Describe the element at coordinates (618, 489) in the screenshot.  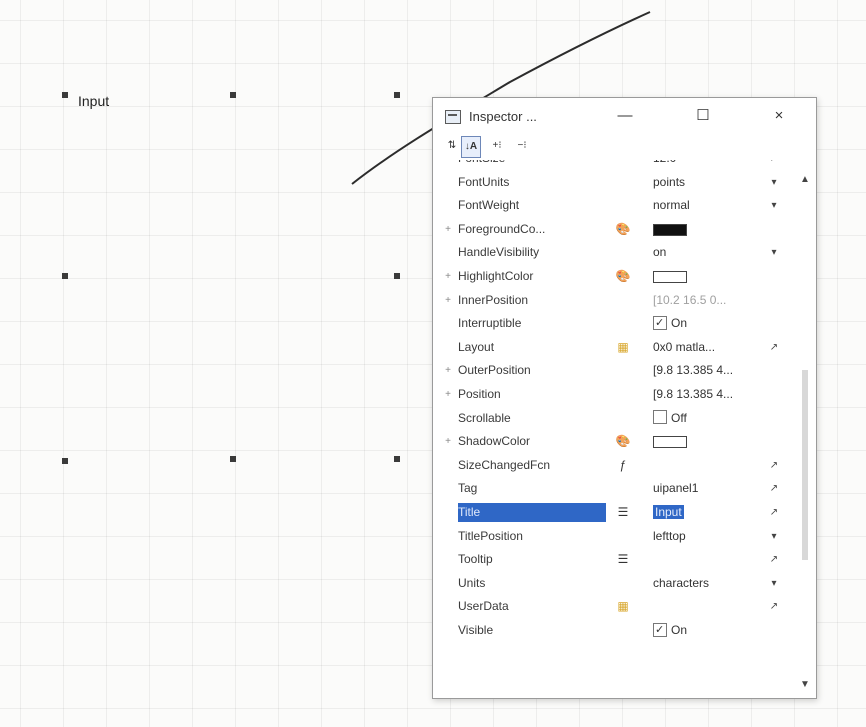
I see `property-row-tag: Tag uipanel1 ↗` at that location.